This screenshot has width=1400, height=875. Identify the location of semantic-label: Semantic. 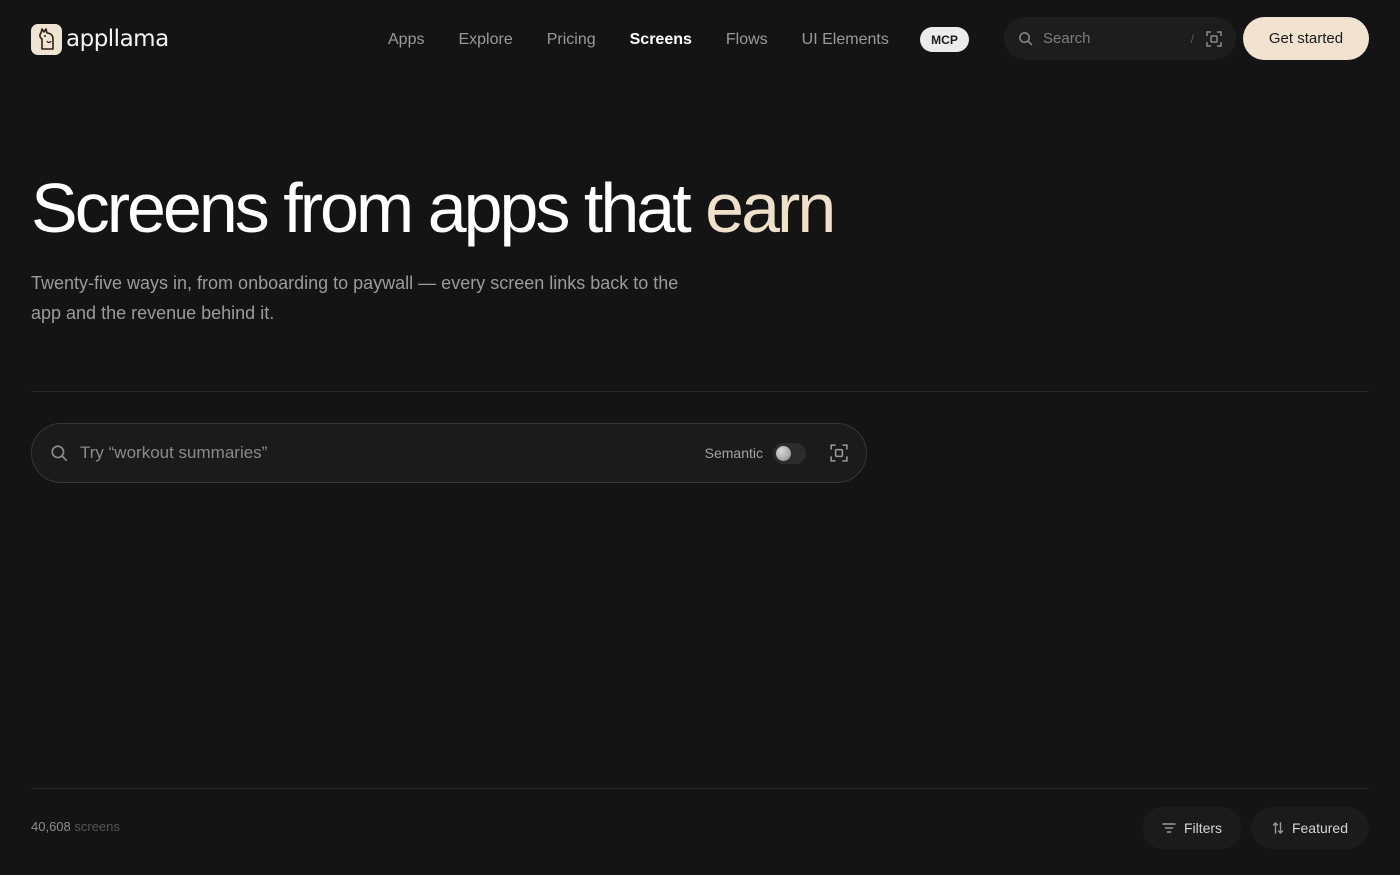
(733, 453).